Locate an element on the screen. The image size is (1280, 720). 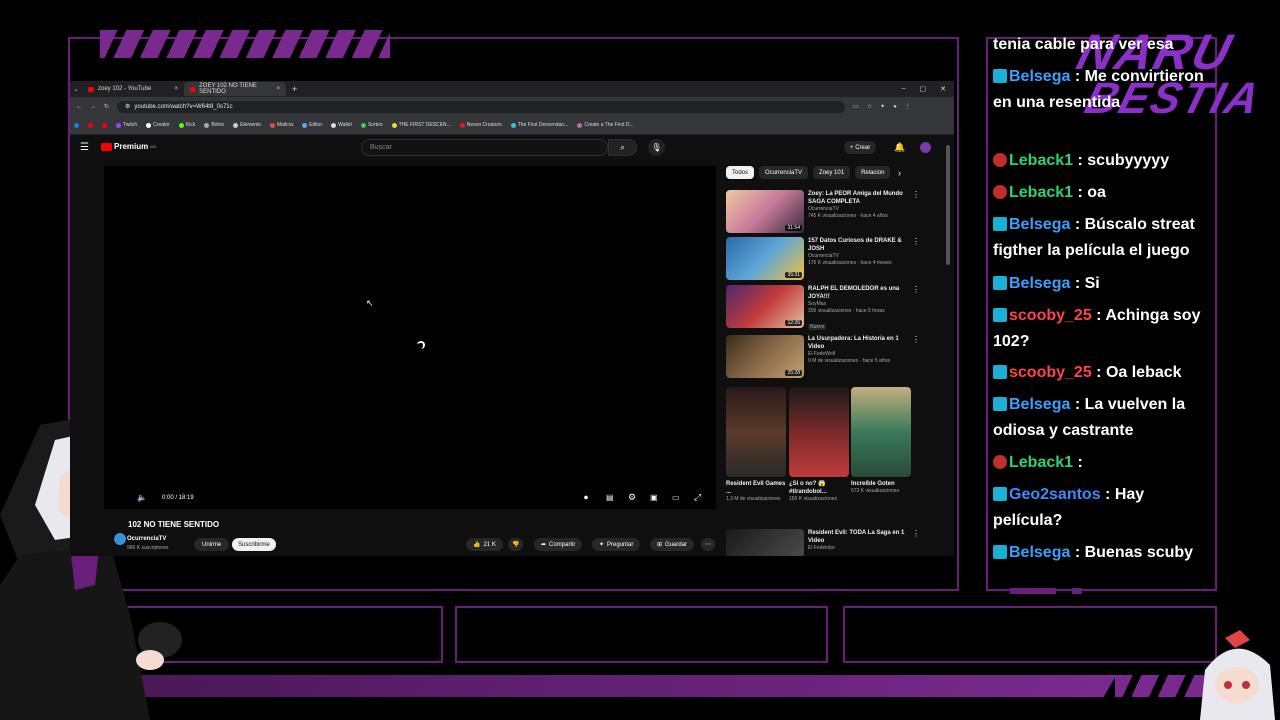
subtitles-icon: ▤ is located at coordinates (610, 497).